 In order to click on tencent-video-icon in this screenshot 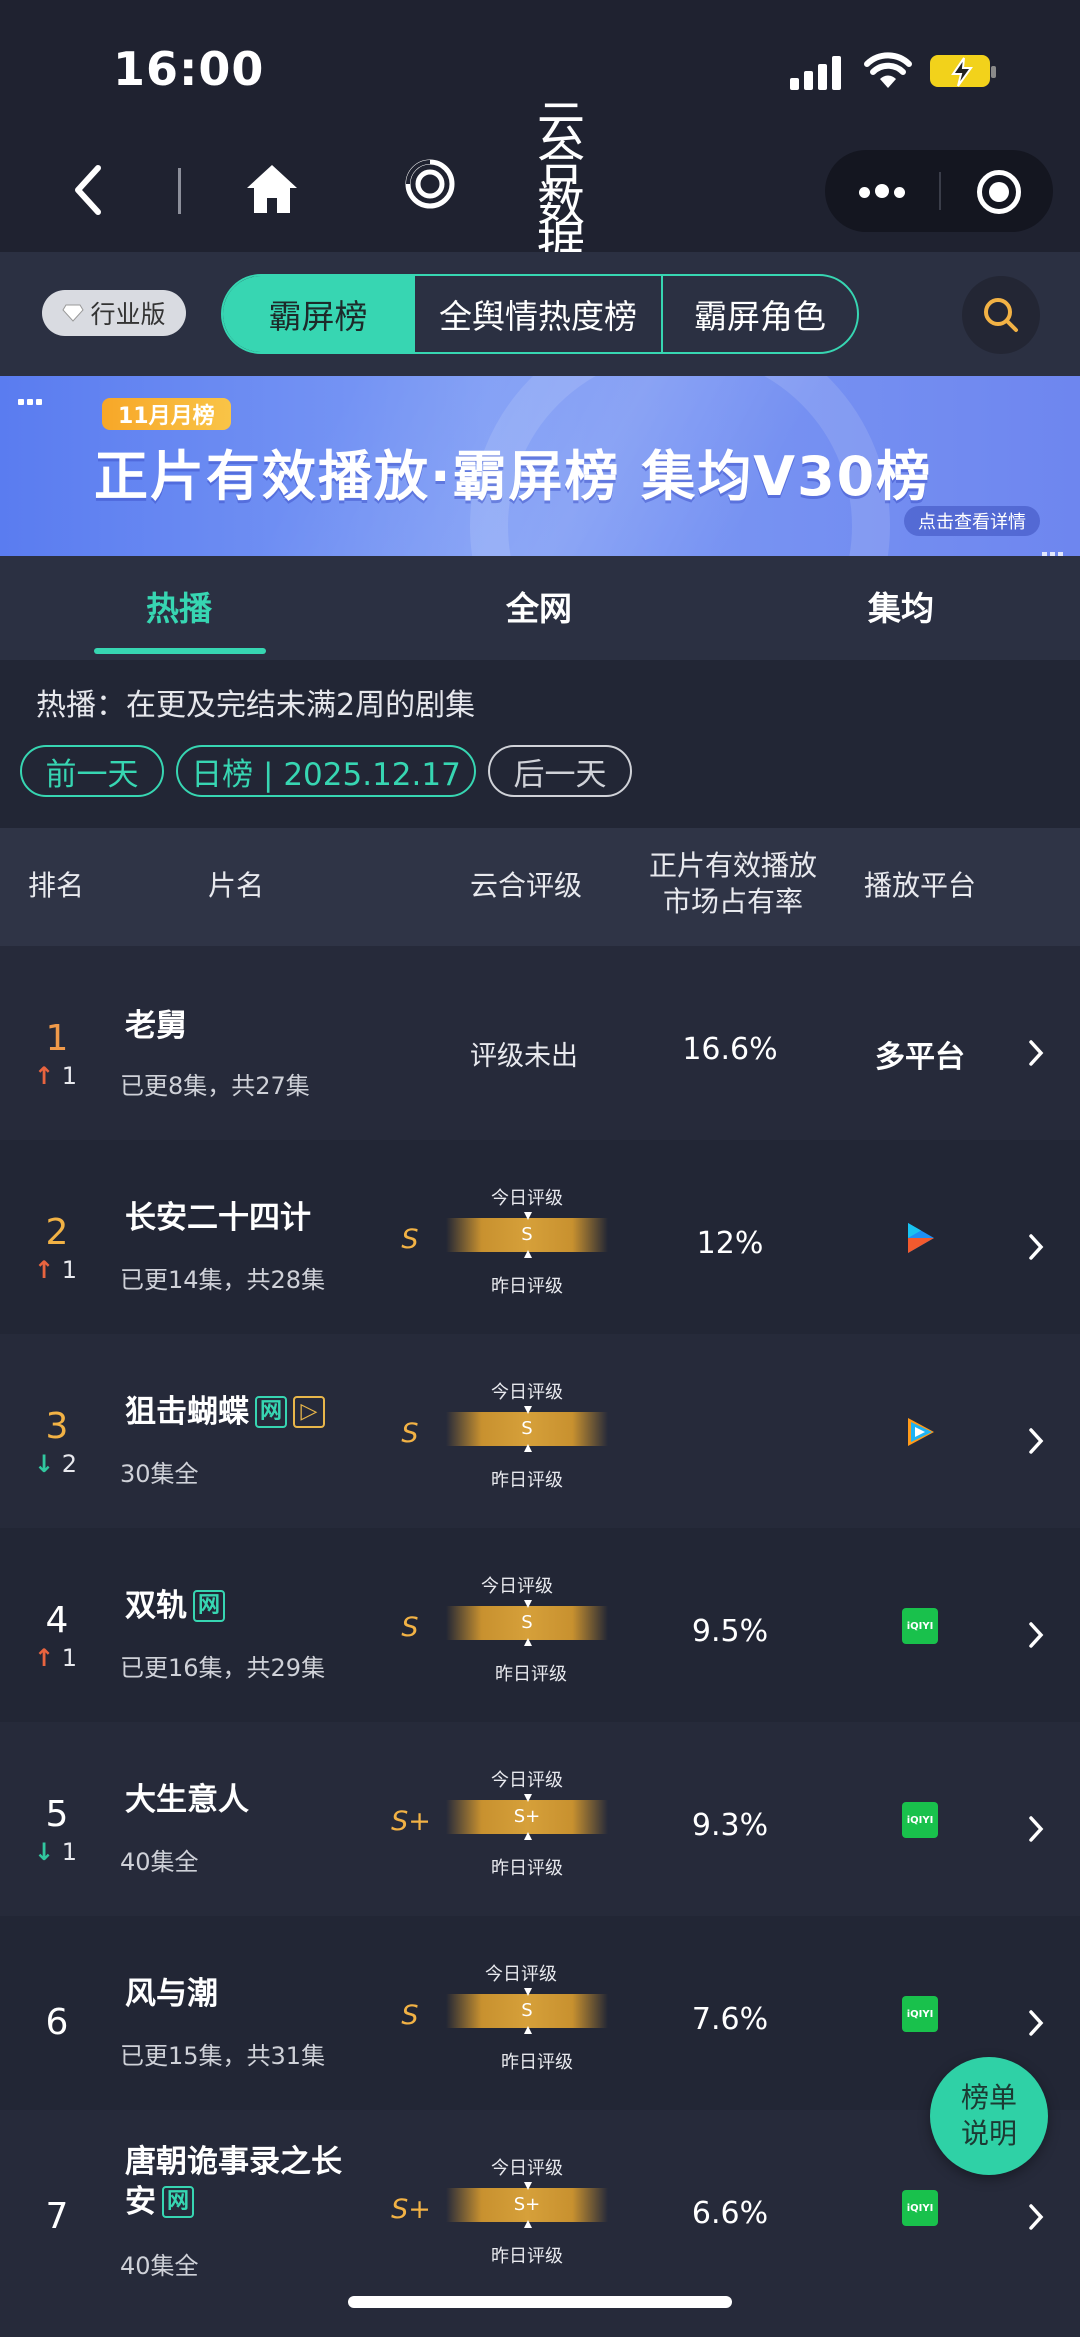, I will do `click(921, 1432)`.